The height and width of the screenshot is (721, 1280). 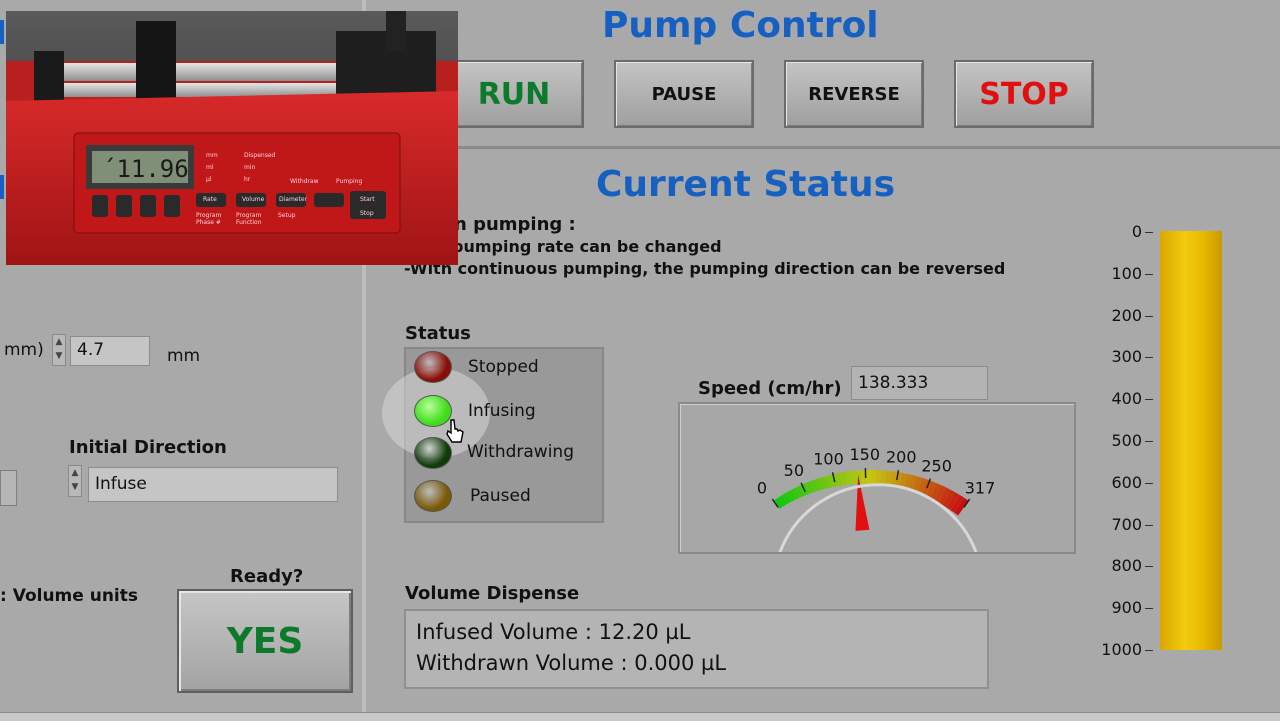 What do you see at coordinates (828, 459) in the screenshot?
I see `gauge-tick-label: 100` at bounding box center [828, 459].